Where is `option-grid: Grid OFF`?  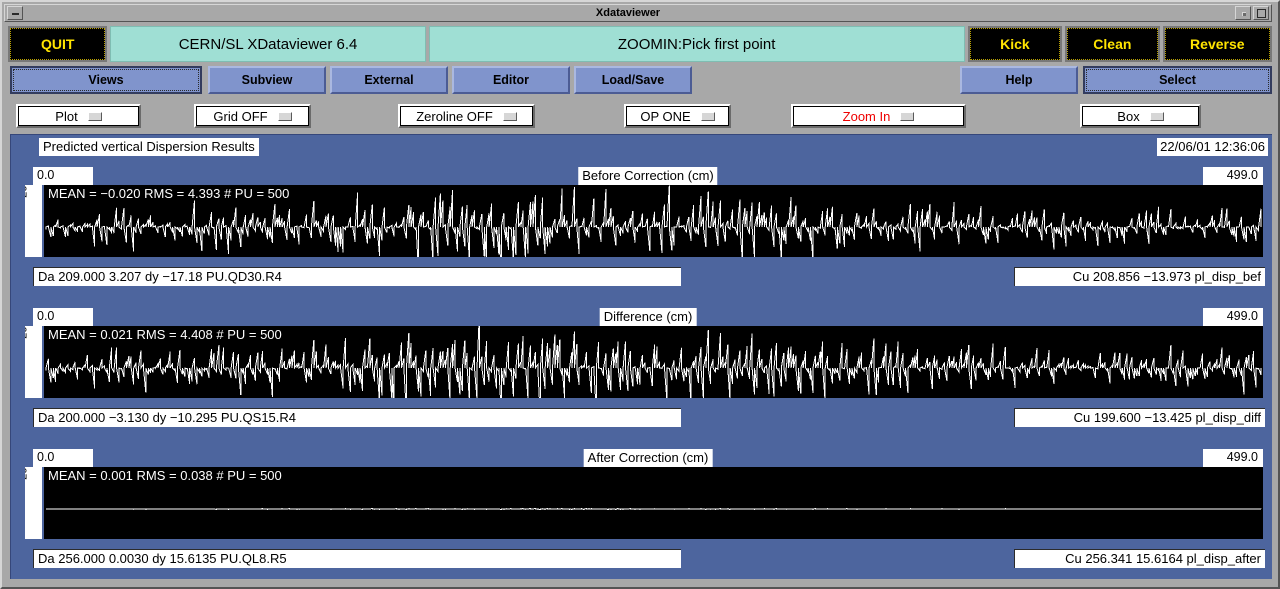
option-grid: Grid OFF is located at coordinates (252, 116).